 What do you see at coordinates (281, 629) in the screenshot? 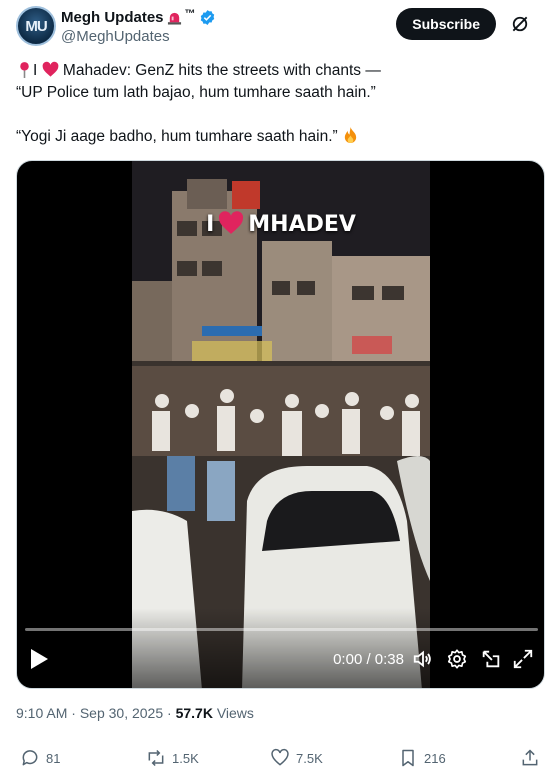
I see `progress-bar` at bounding box center [281, 629].